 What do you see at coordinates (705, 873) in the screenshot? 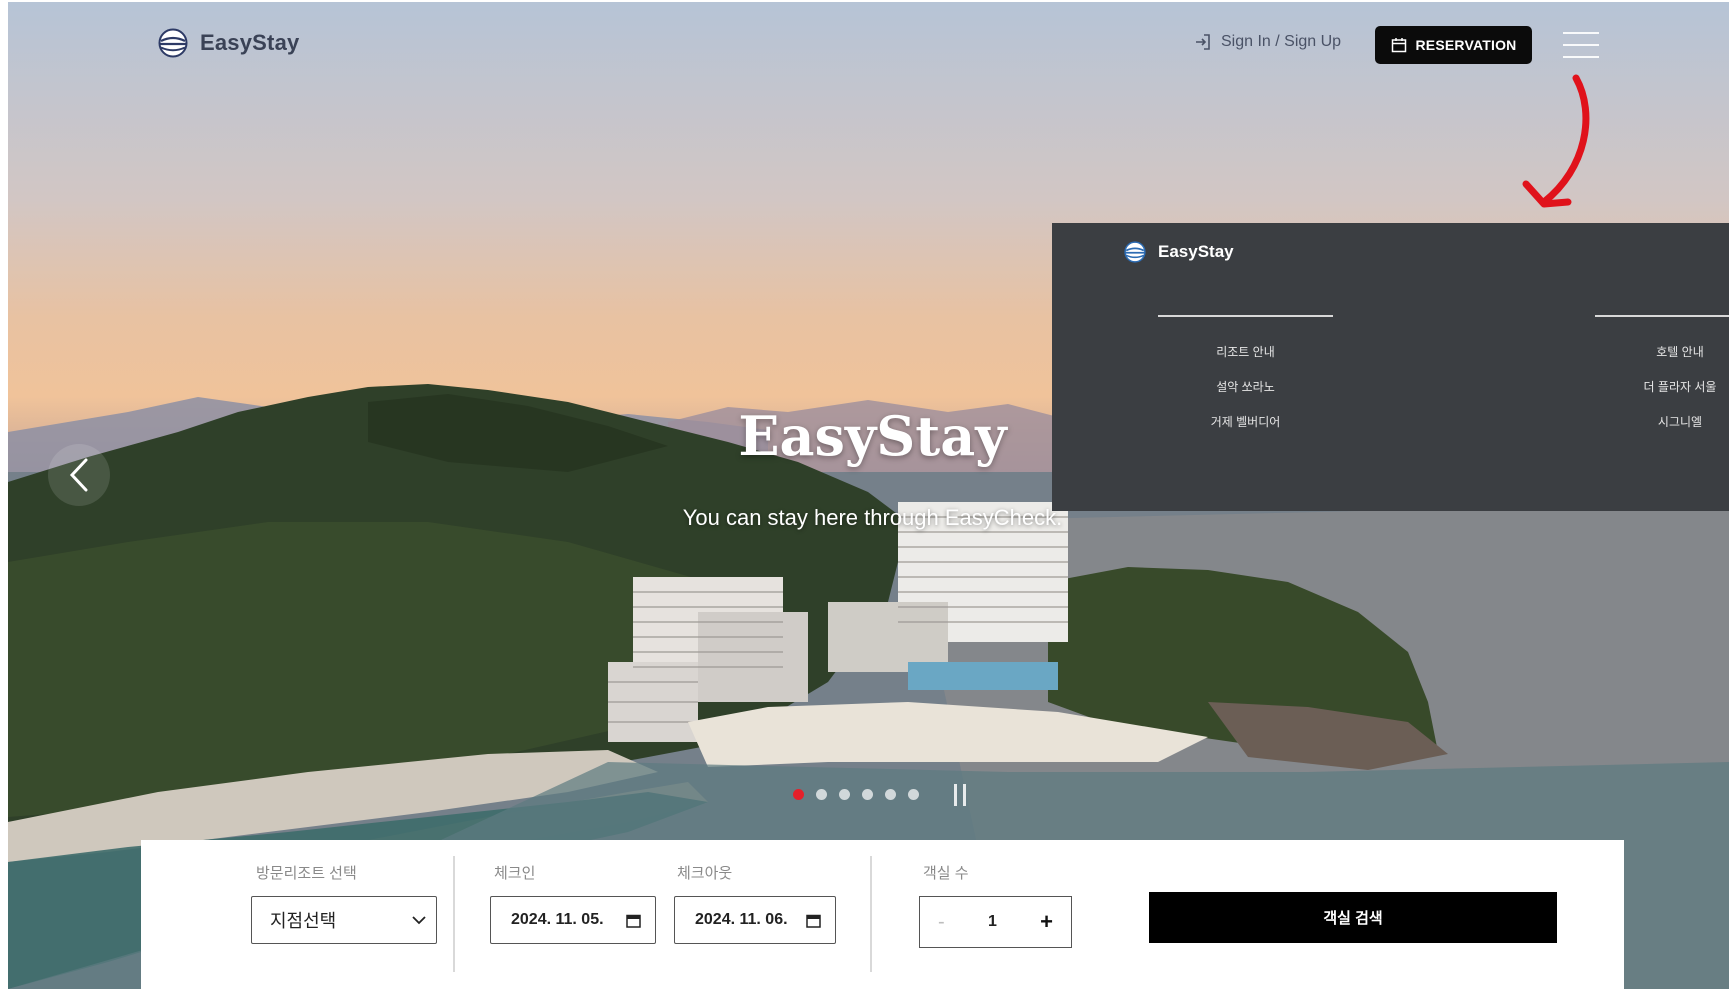
I see `checkout-label: 체크아웃` at bounding box center [705, 873].